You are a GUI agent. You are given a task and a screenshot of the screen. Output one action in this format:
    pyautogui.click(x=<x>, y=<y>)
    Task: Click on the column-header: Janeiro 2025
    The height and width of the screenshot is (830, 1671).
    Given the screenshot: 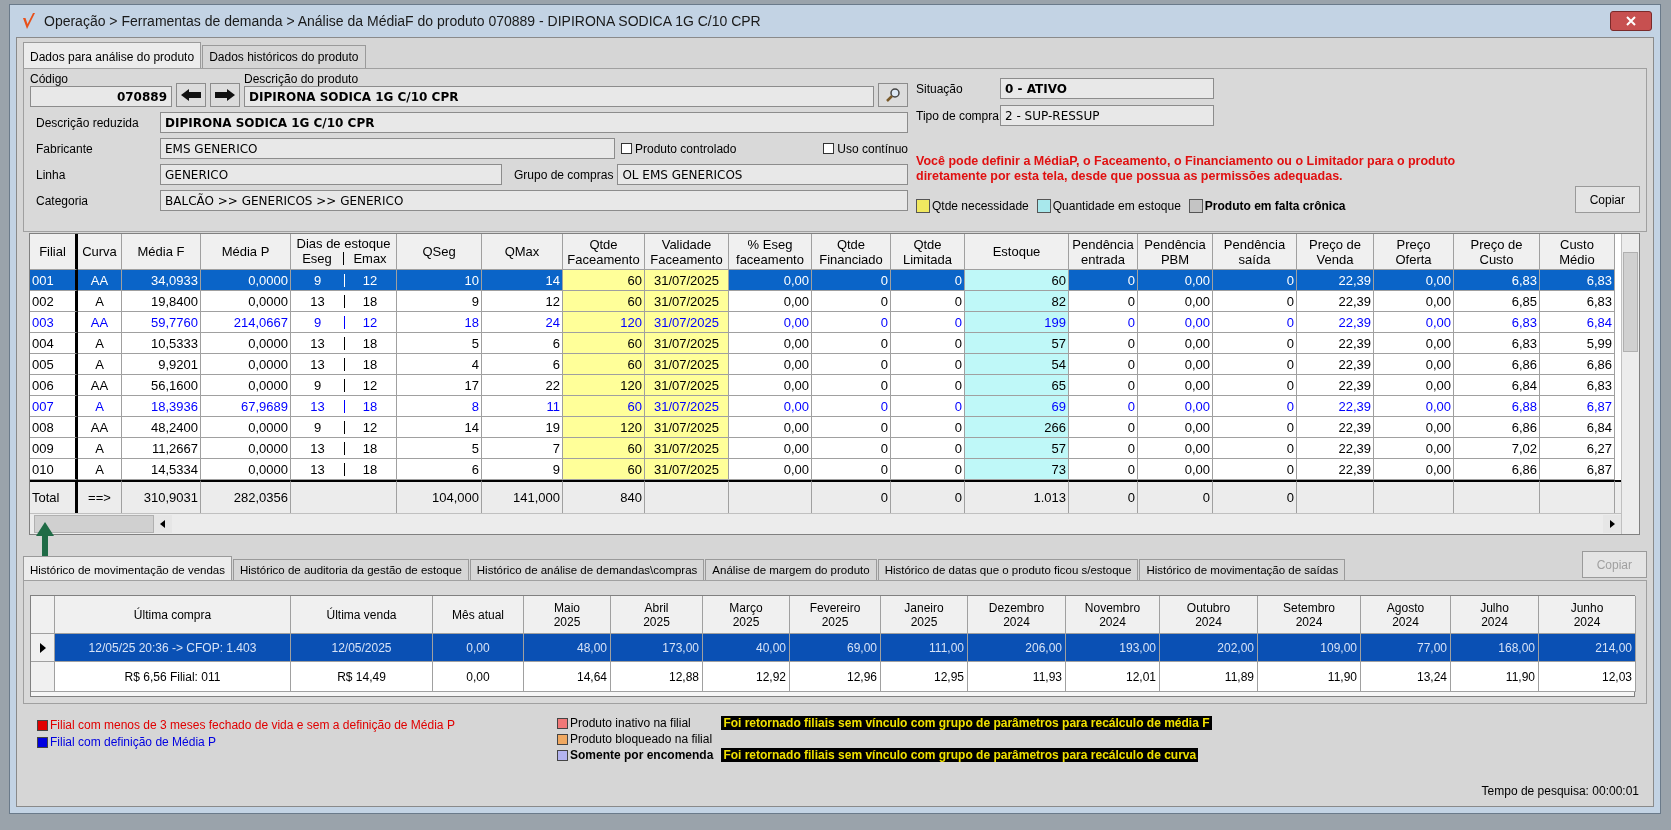 What is the action you would take?
    pyautogui.click(x=924, y=615)
    